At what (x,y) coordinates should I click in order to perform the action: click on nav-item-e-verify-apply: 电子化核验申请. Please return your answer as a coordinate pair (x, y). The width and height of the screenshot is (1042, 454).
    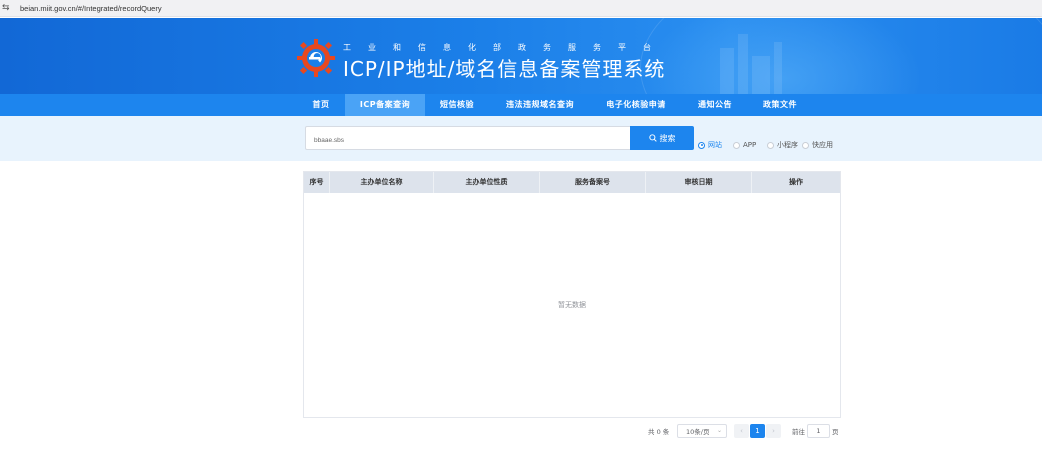
    Looking at the image, I should click on (636, 105).